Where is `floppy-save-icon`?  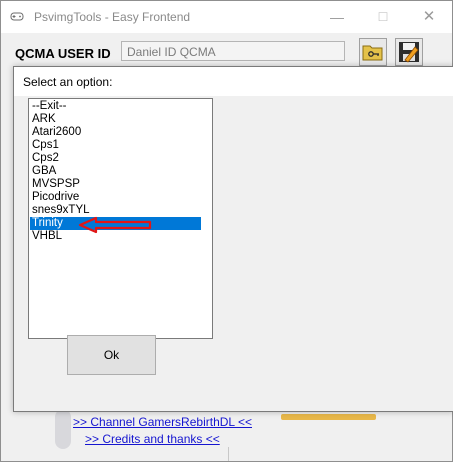
floppy-save-icon is located at coordinates (409, 52).